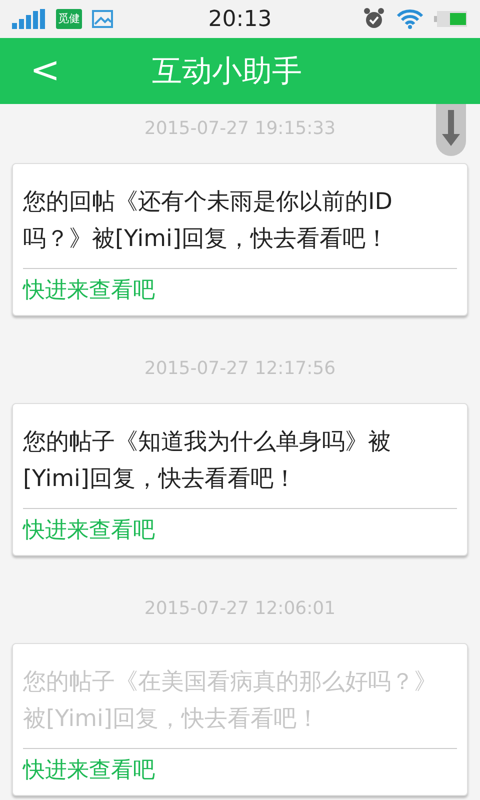 Image resolution: width=480 pixels, height=800 pixels. I want to click on app-icon: 觅健, so click(69, 19).